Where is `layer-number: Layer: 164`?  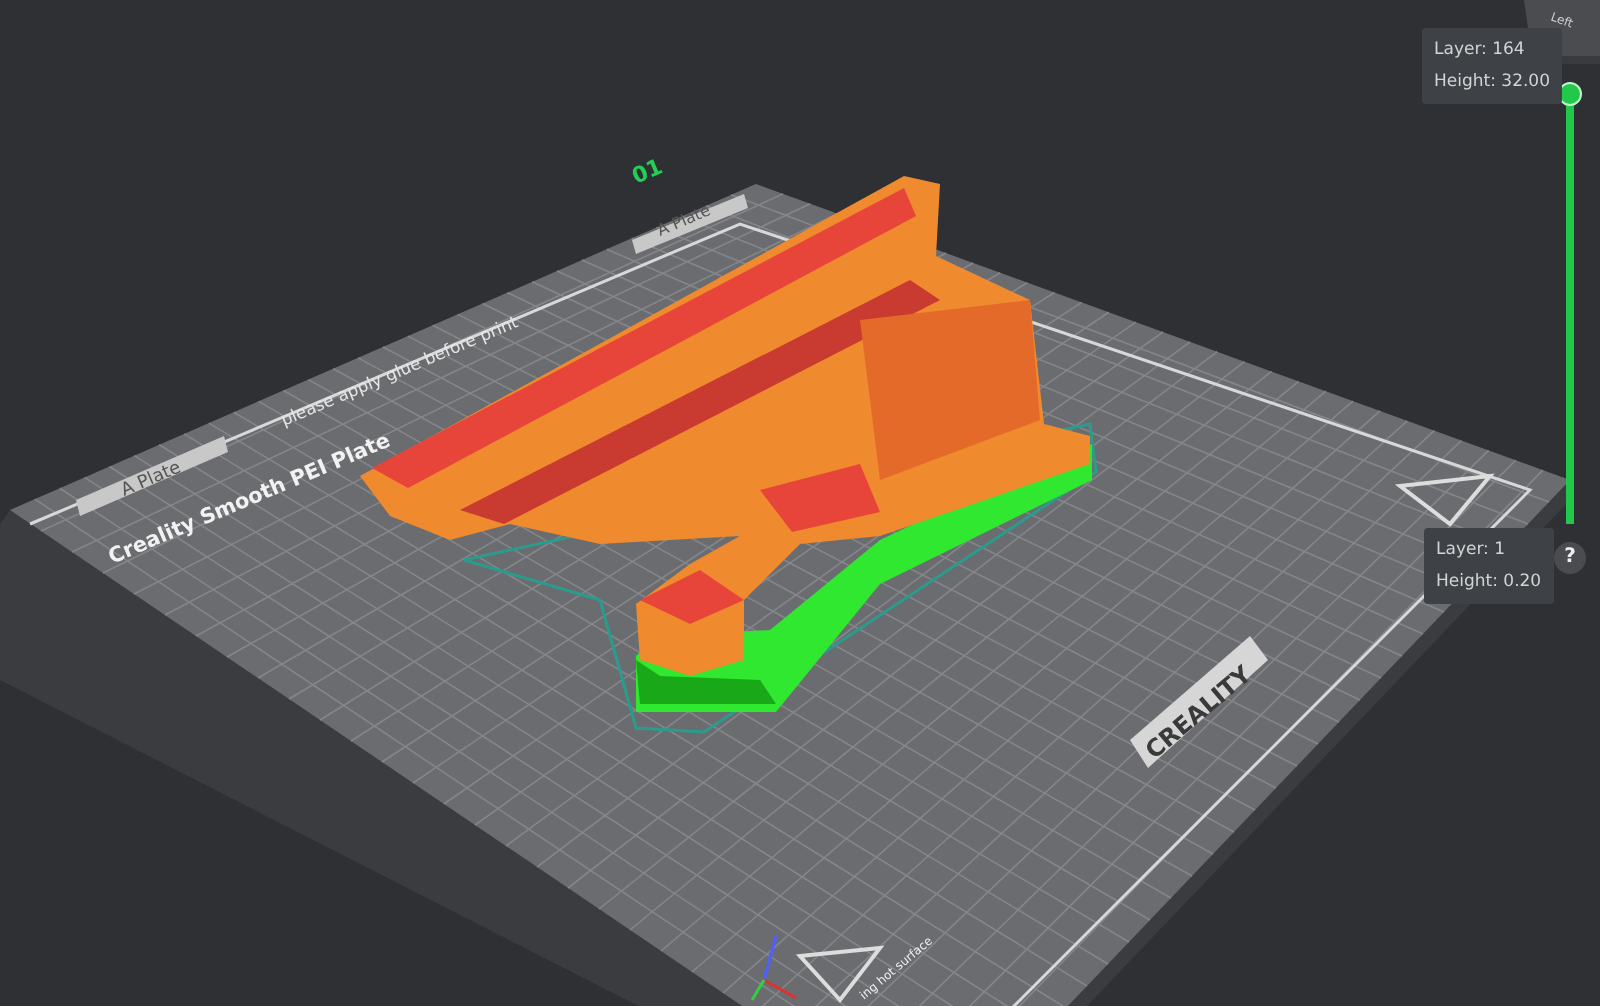 layer-number: Layer: 164 is located at coordinates (1480, 51).